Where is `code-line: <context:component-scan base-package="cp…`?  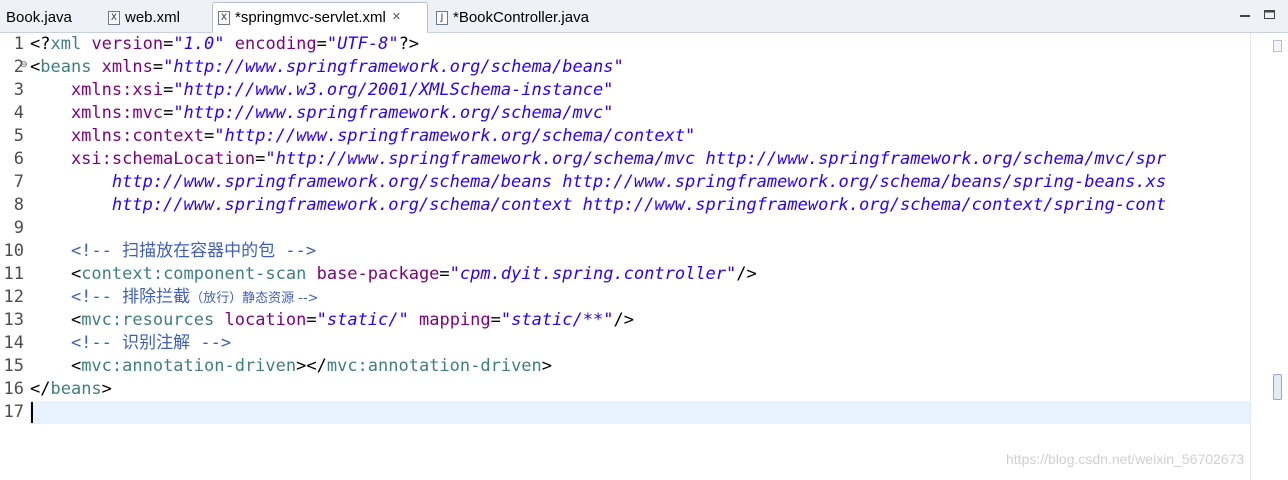 code-line: <context:component-scan base-package="cp… is located at coordinates (393, 274).